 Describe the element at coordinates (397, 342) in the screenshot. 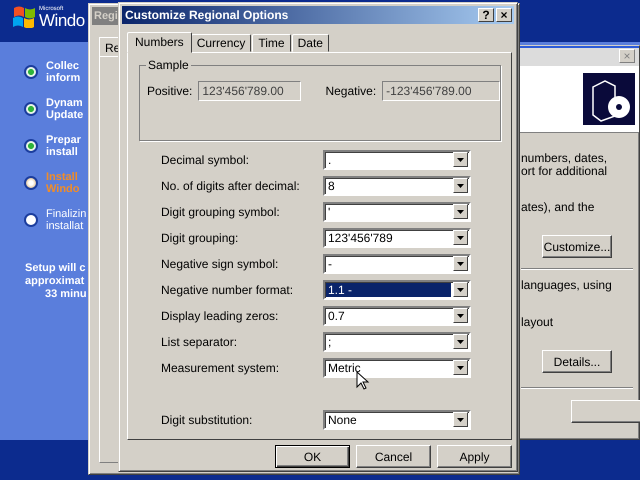

I see `dropdown-field: ;` at that location.